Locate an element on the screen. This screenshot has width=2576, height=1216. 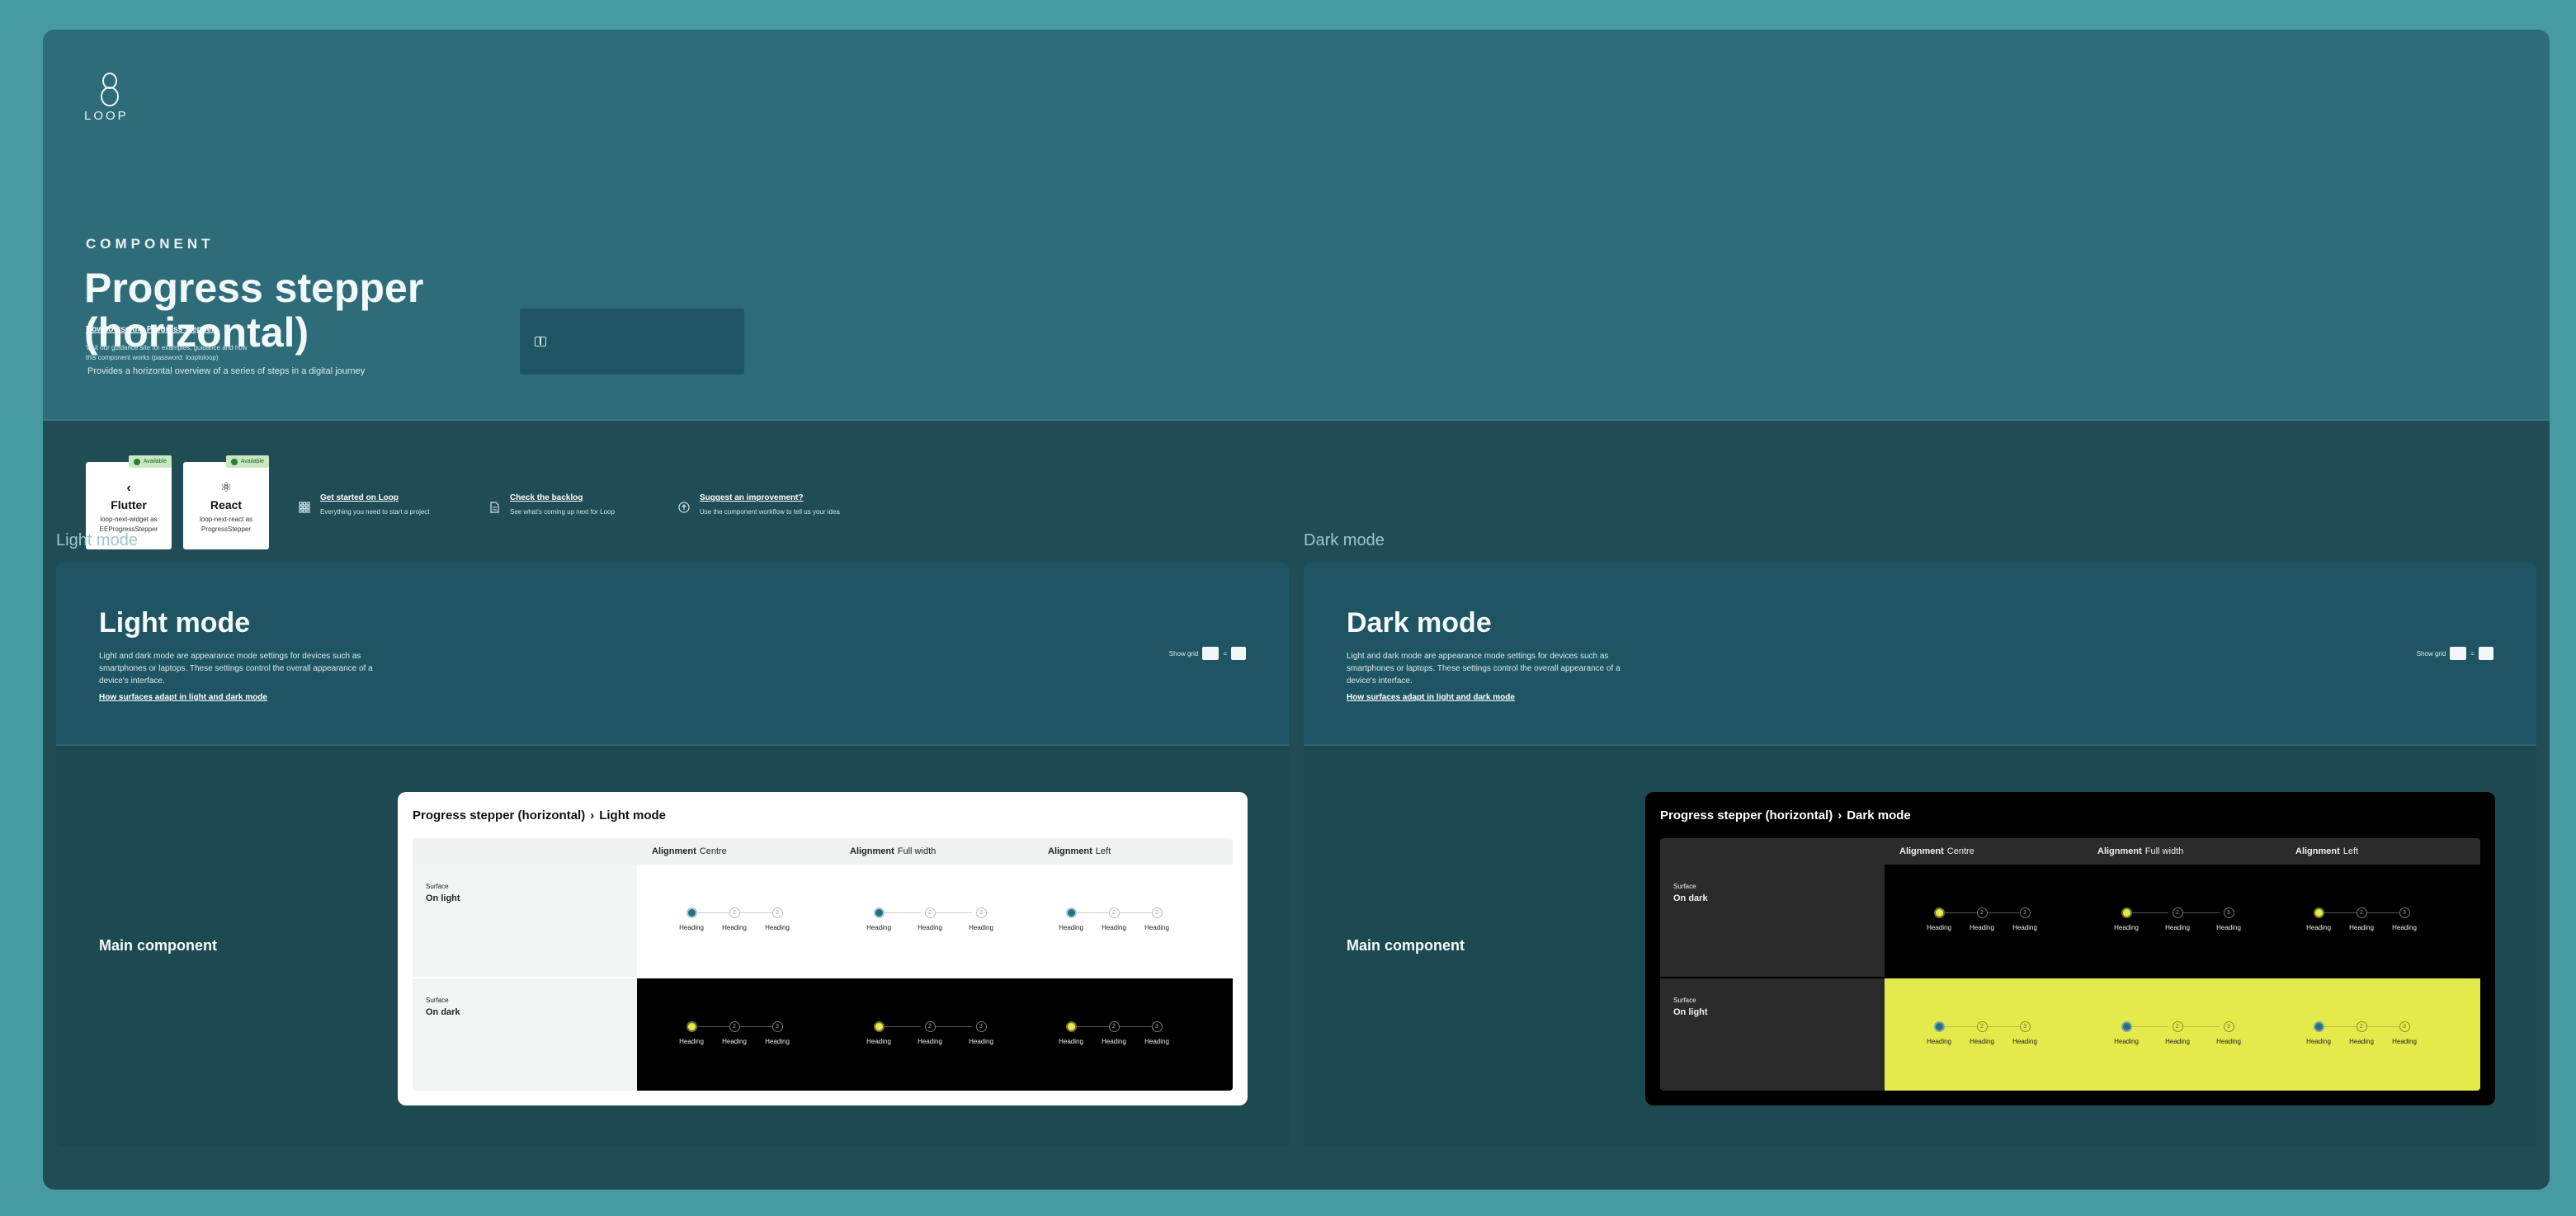
eyebrow-label: COMPONENT is located at coordinates (150, 244).